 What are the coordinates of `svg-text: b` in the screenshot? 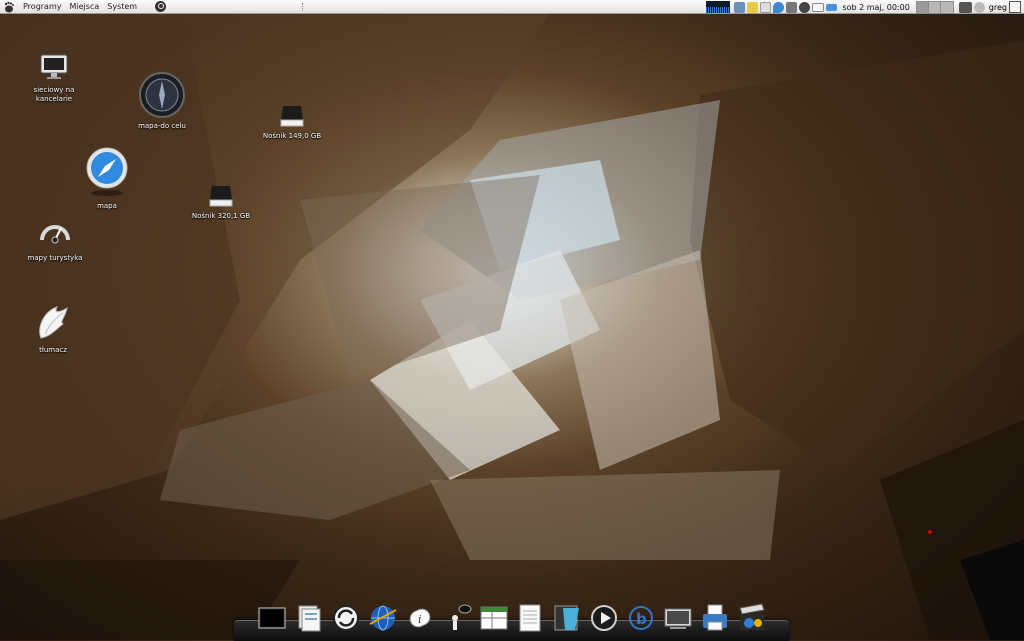 It's located at (641, 619).